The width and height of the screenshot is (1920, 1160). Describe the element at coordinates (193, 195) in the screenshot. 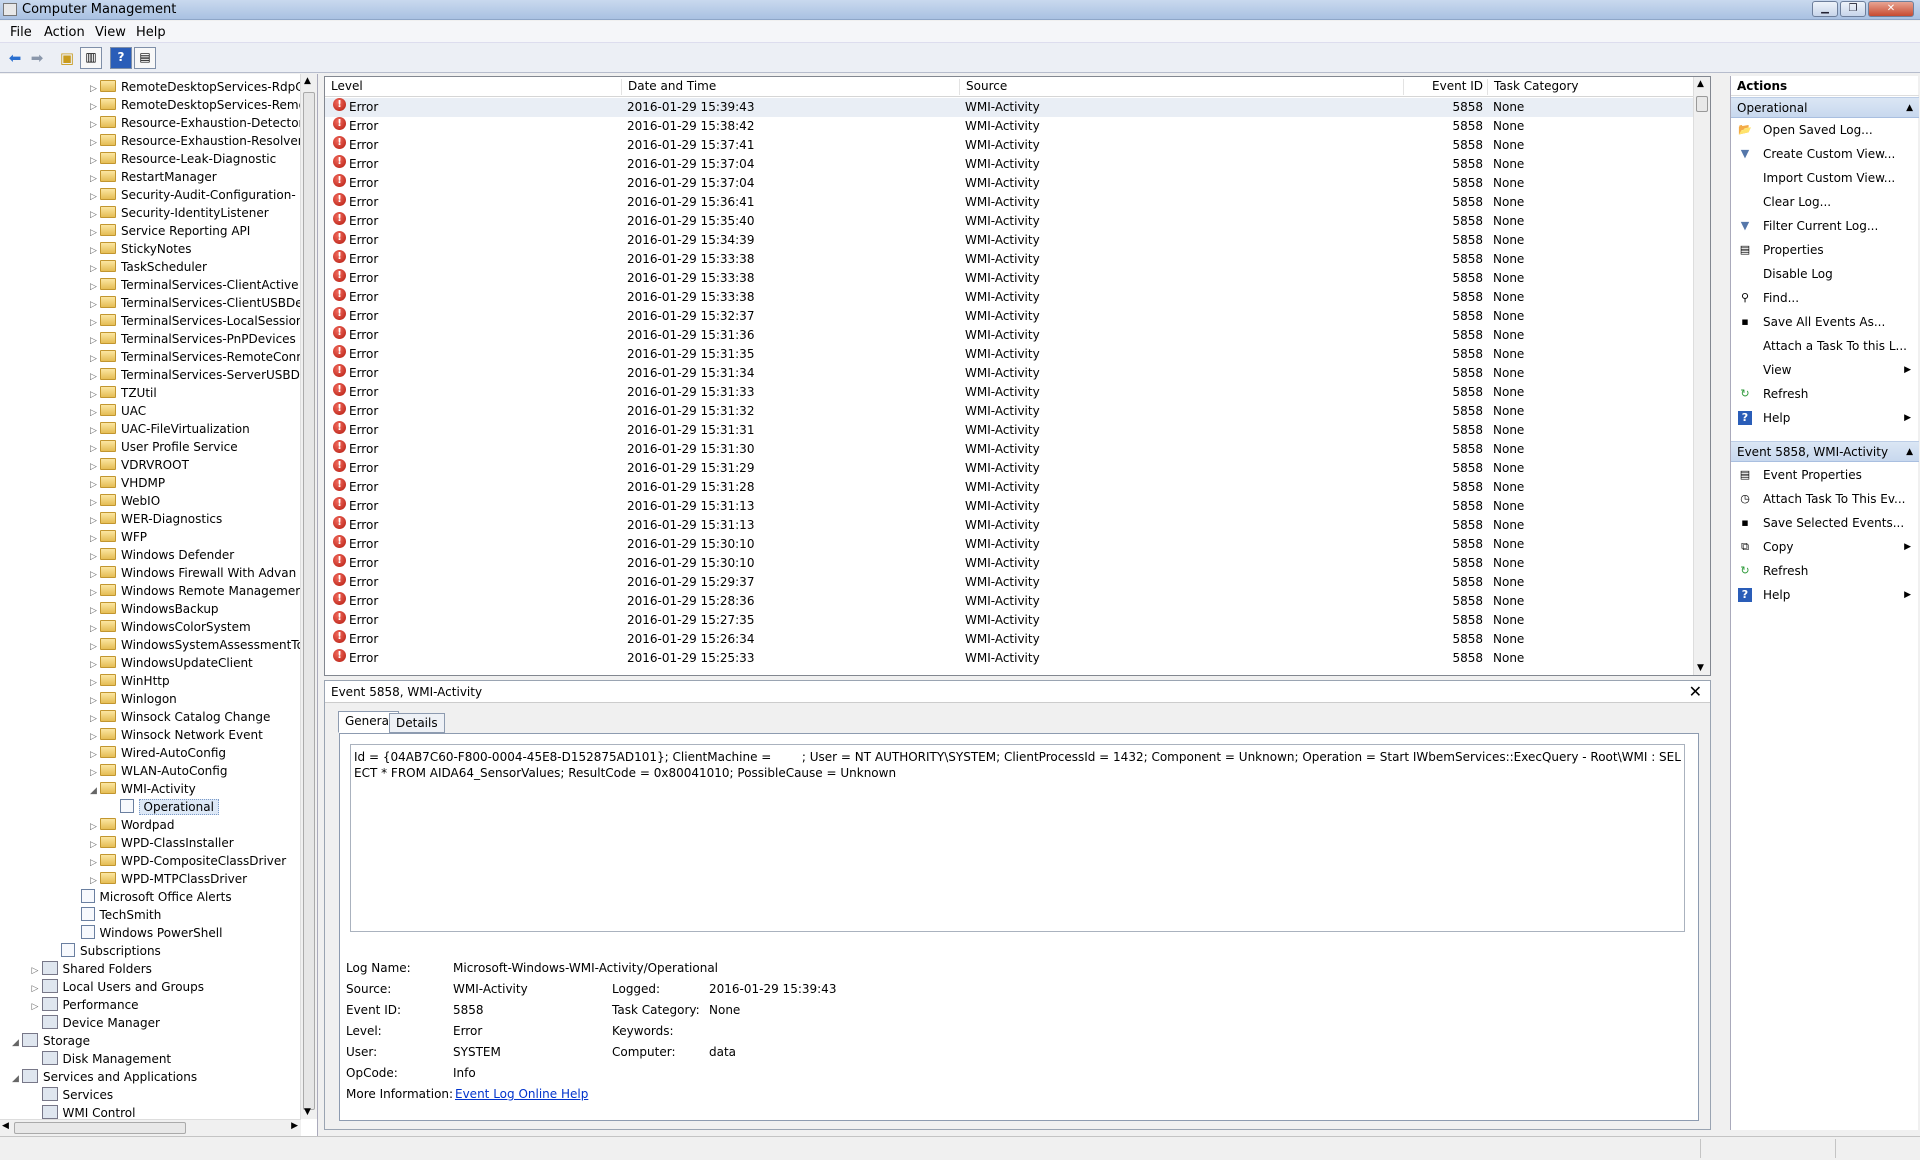

I see `tree-item: ▷ Security-Audit-Configuration-` at that location.